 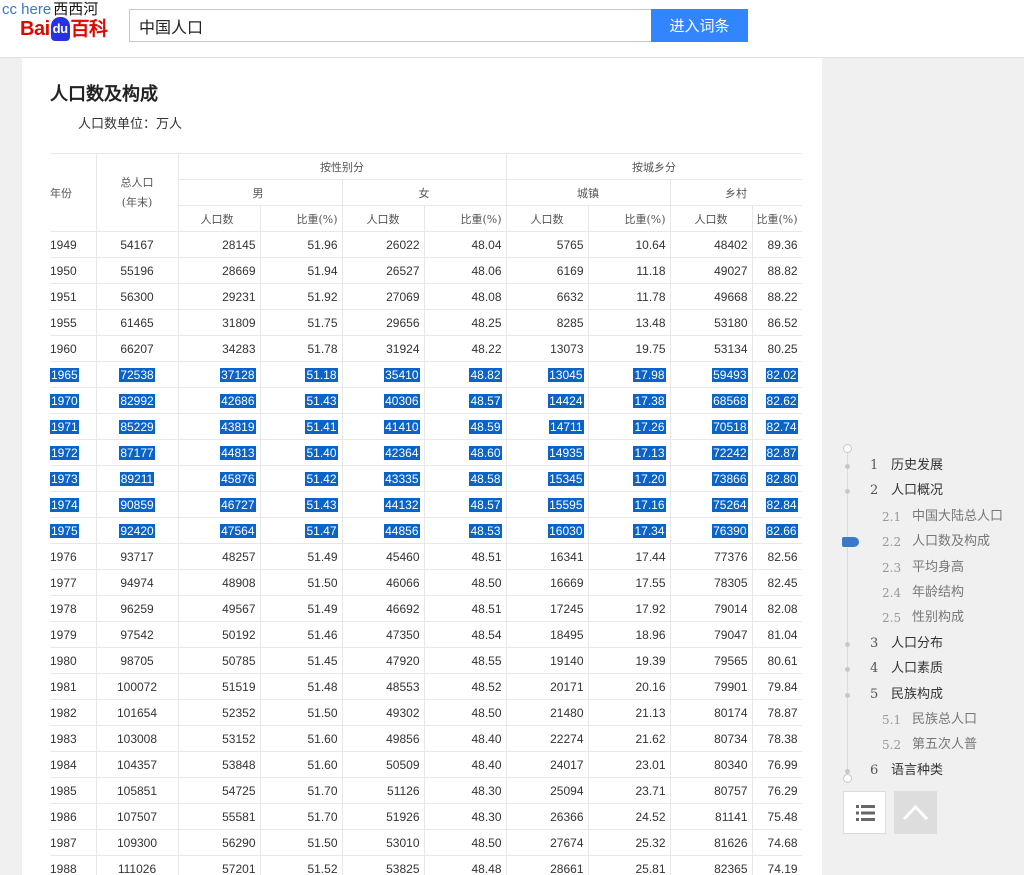 I want to click on value-cell: 51.92, so click(x=301, y=296).